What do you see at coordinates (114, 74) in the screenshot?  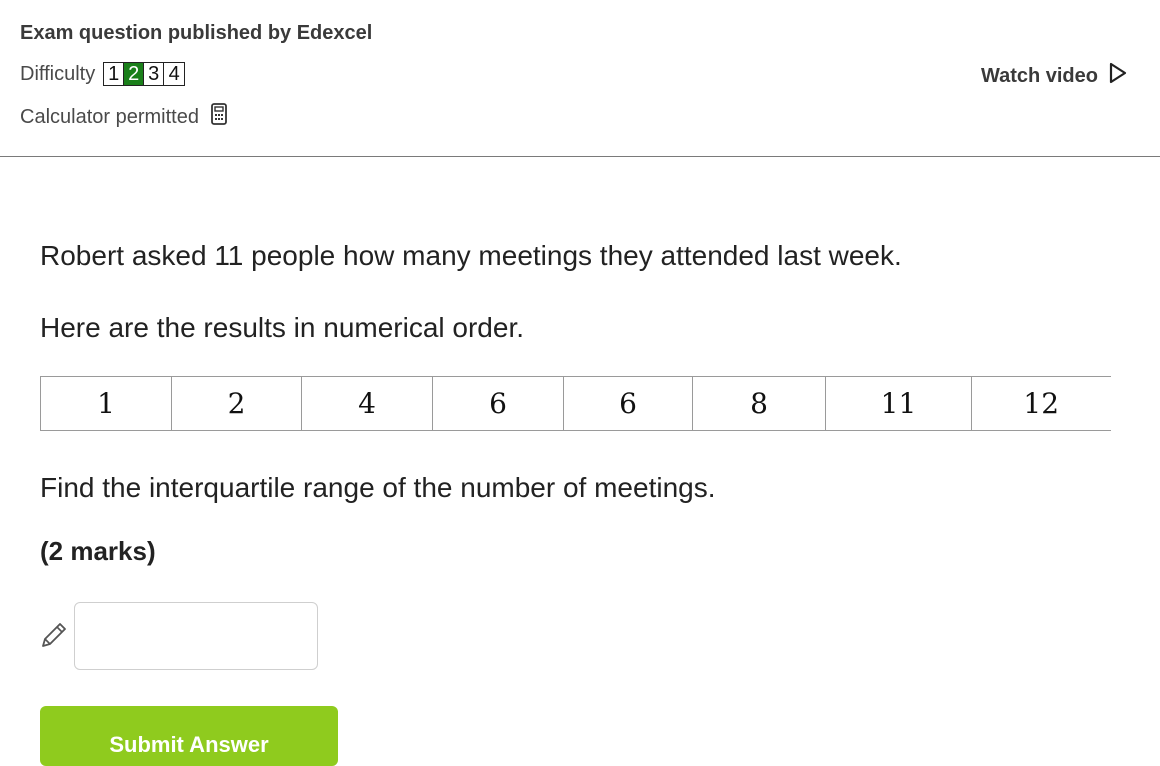 I see `difficulty-level-1: 1` at bounding box center [114, 74].